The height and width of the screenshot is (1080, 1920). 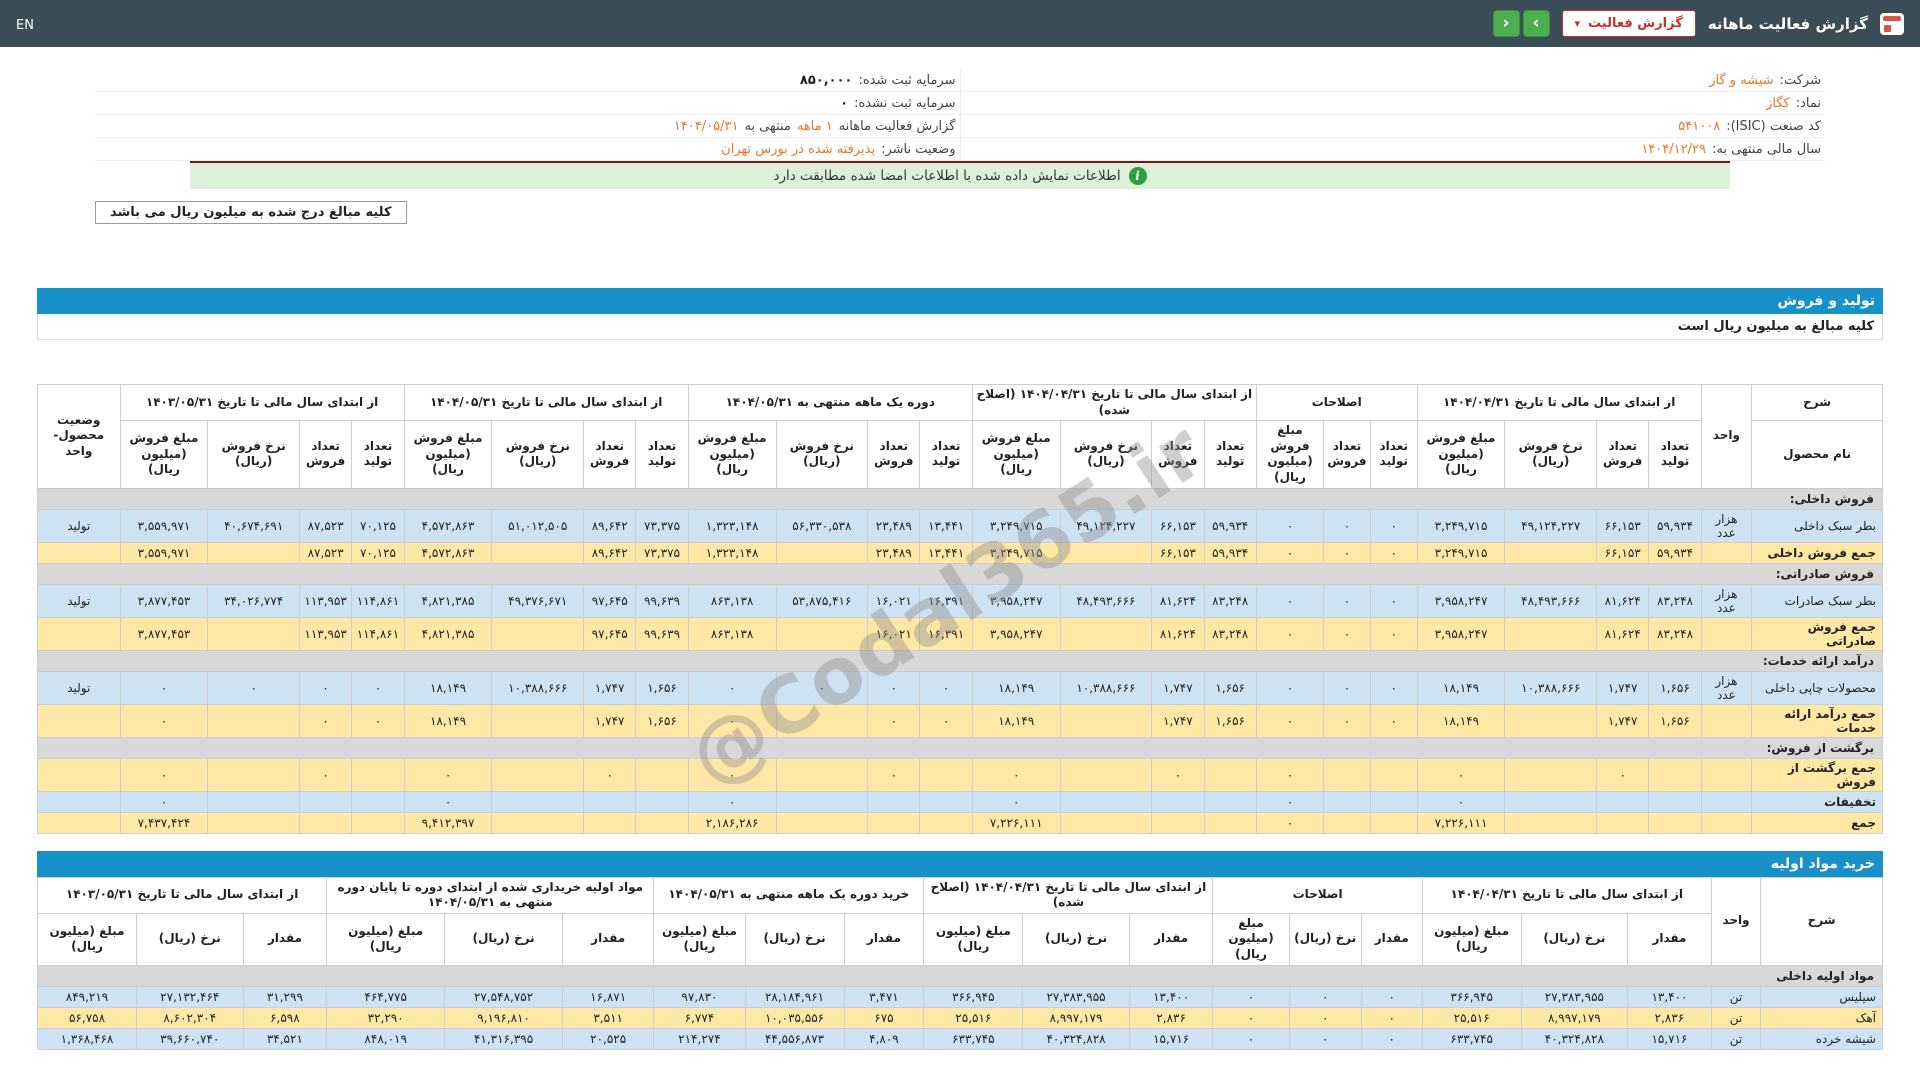 I want to click on value-cell: ۹۷,۶۴۵, so click(x=610, y=600).